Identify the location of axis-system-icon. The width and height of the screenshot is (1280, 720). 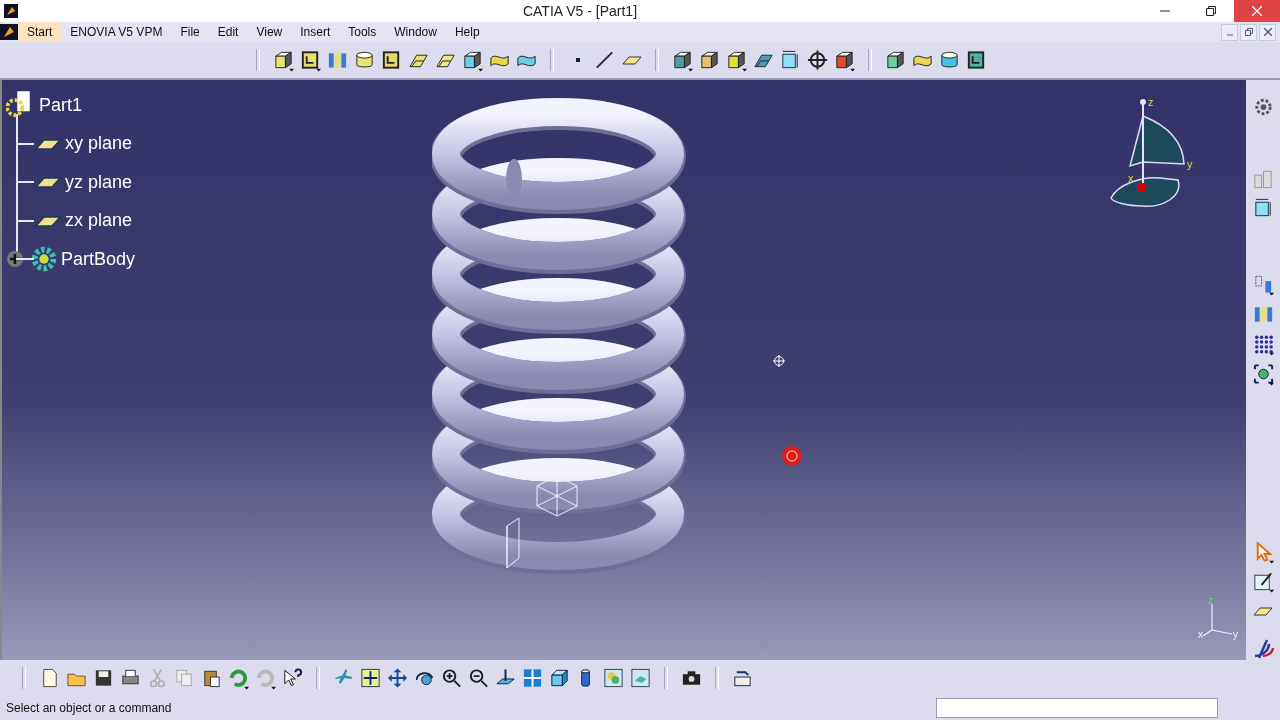
(1263, 373).